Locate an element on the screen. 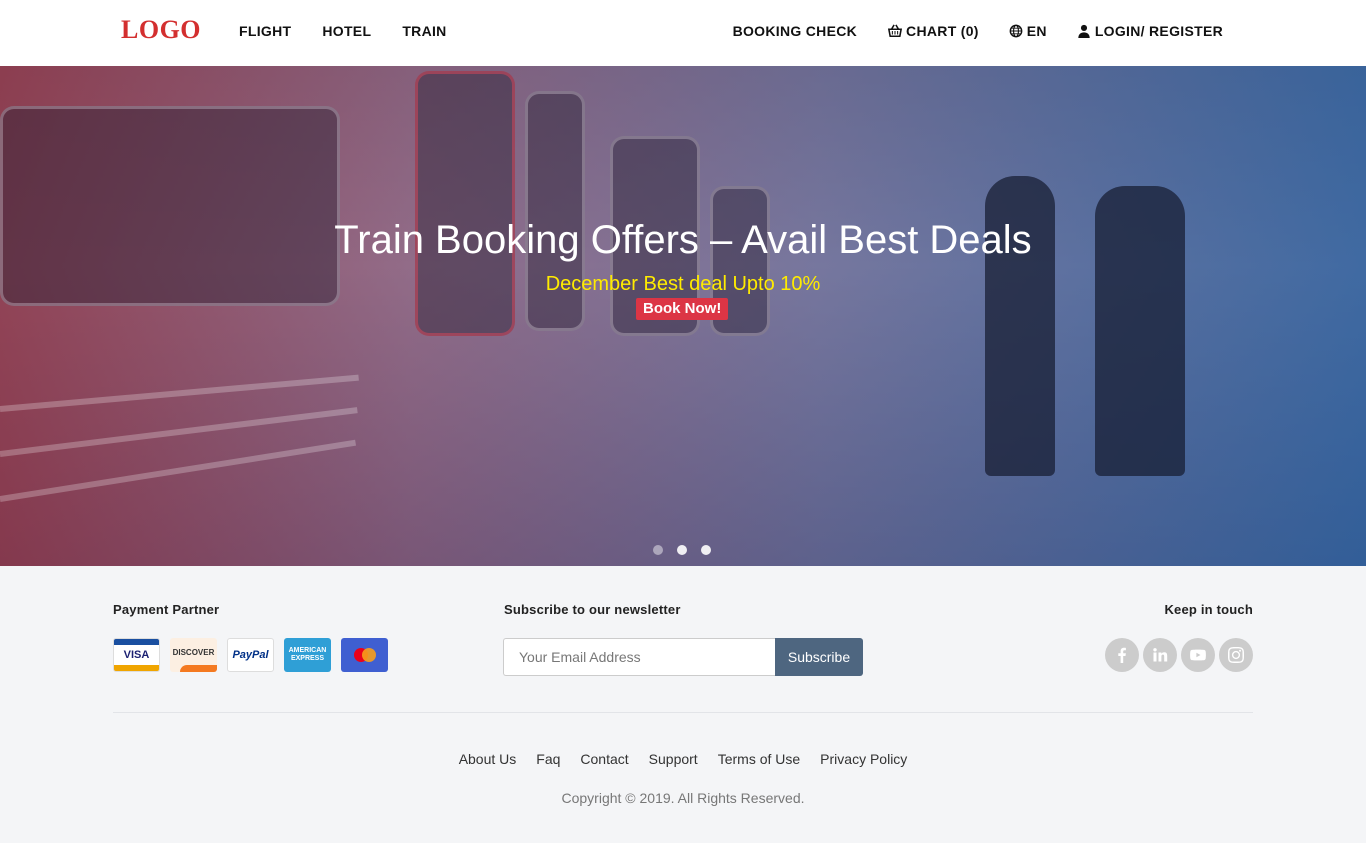 The width and height of the screenshot is (1366, 843). paypal-card-icon: PayPal is located at coordinates (250, 655).